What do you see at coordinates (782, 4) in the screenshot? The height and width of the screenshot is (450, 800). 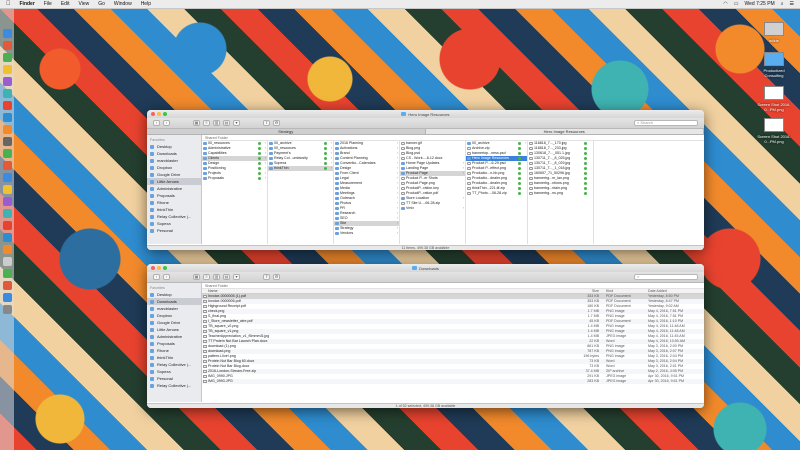 I see `spotlight-icon: ⌕` at bounding box center [782, 4].